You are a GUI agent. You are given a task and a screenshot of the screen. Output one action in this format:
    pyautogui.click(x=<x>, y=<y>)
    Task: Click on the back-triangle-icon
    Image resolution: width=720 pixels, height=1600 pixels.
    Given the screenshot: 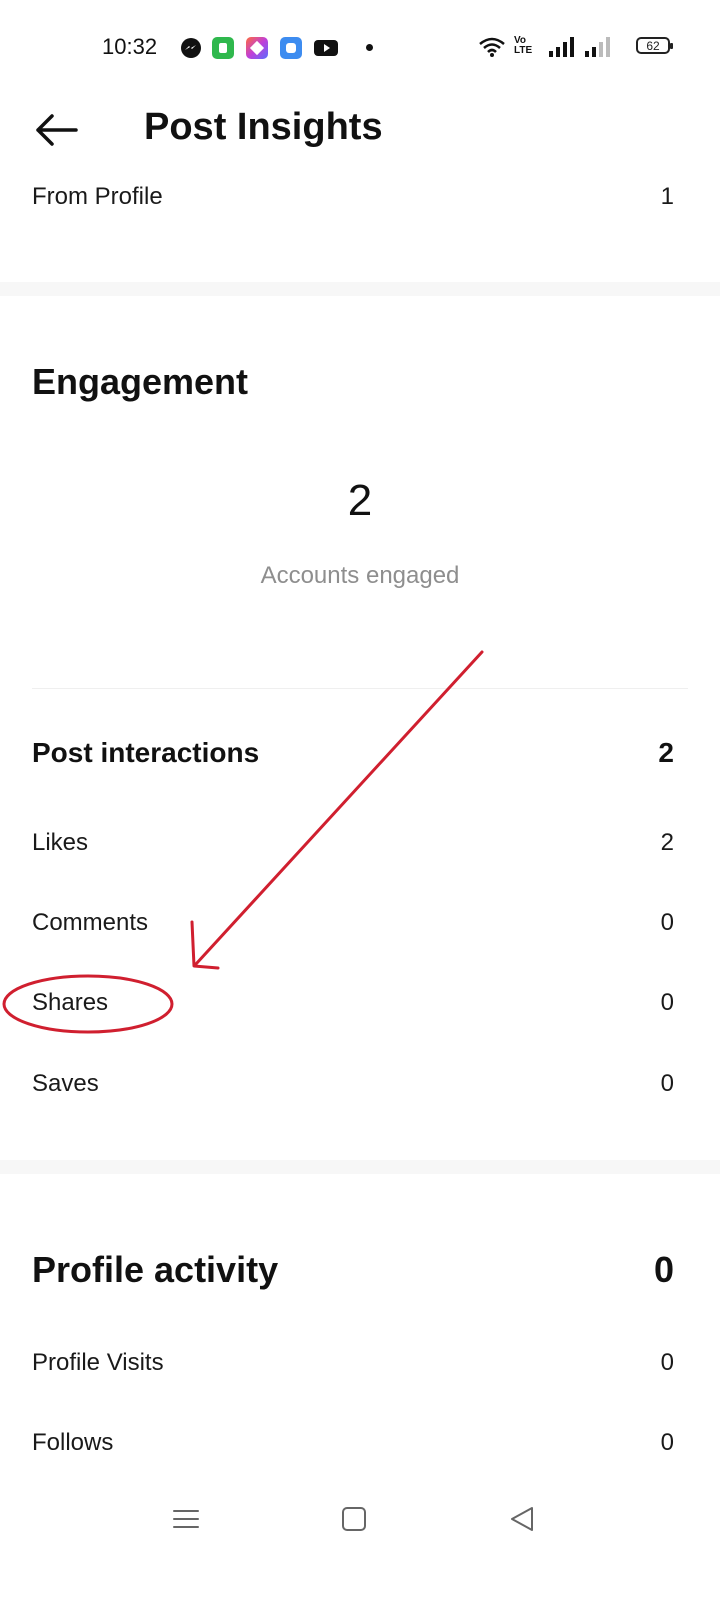 What is the action you would take?
    pyautogui.click(x=522, y=1521)
    